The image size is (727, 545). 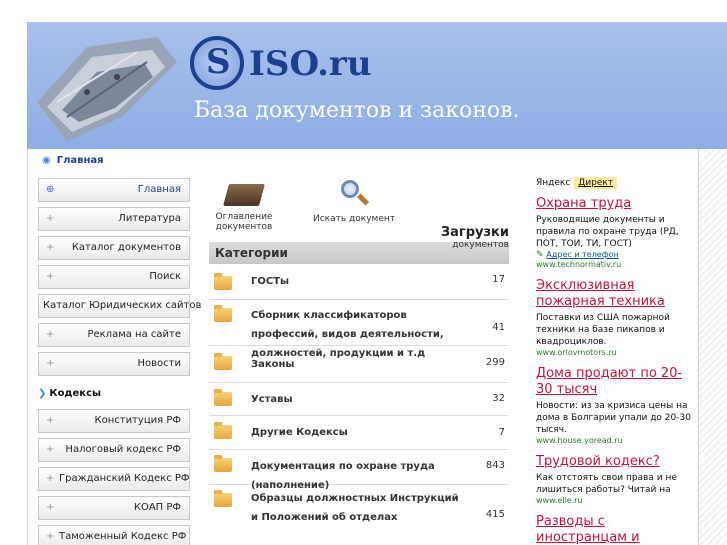 I want to click on category-count: 17, so click(x=498, y=279).